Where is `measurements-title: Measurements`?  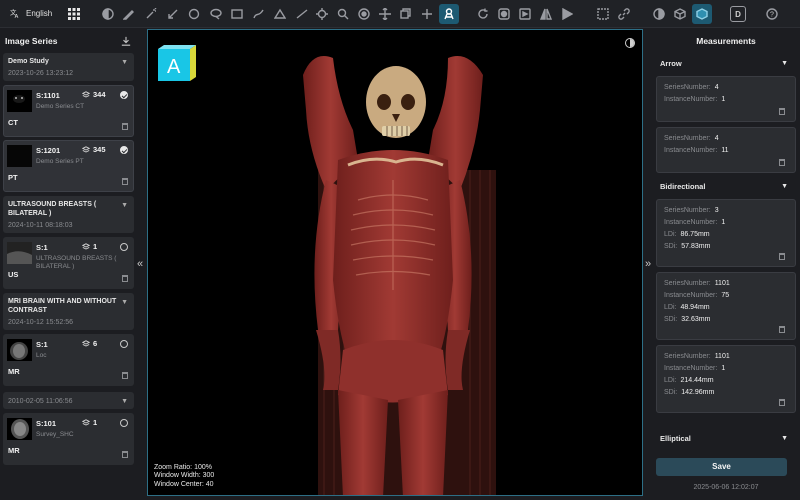
measurements-title: Measurements is located at coordinates (726, 41).